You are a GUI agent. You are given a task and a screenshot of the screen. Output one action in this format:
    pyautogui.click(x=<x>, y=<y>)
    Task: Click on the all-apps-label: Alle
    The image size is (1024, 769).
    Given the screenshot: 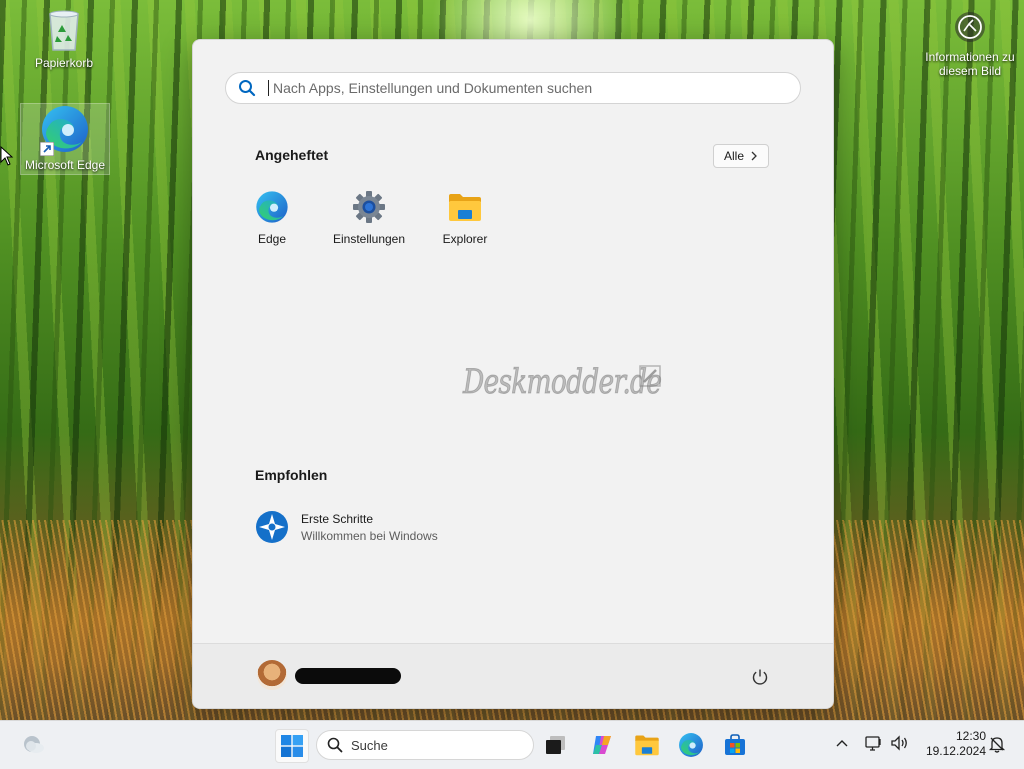 What is the action you would take?
    pyautogui.click(x=733, y=156)
    